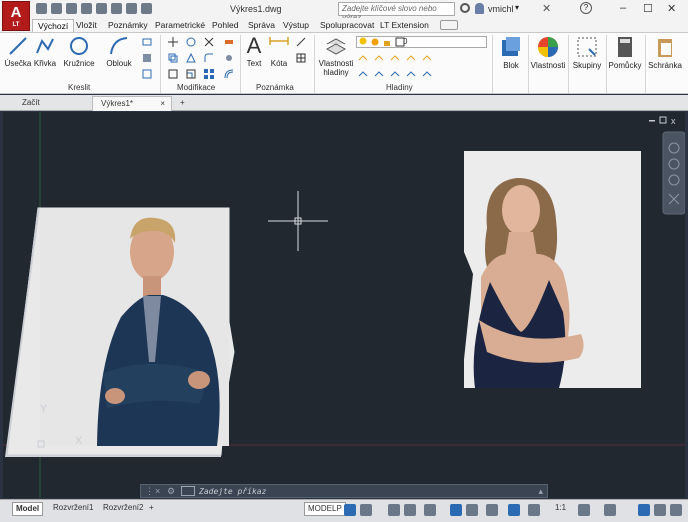 Image resolution: width=688 pixels, height=522 pixels. What do you see at coordinates (123, 509) in the screenshot?
I see `layout-tab-2: Rozvržení2` at bounding box center [123, 509].